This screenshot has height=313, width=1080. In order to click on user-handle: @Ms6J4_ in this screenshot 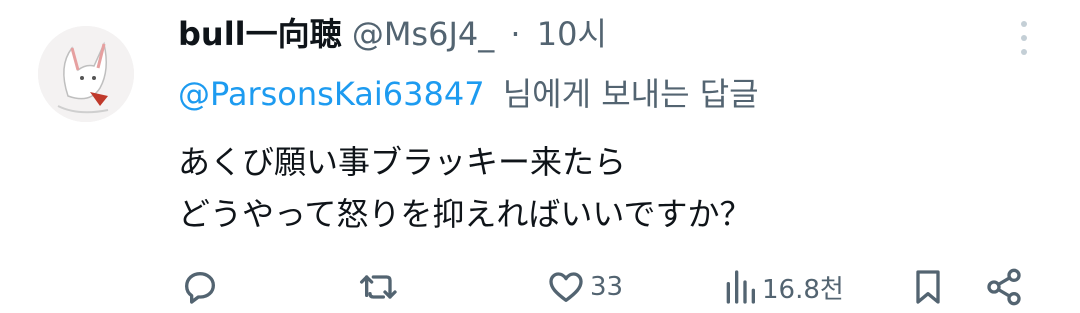, I will do `click(423, 34)`.